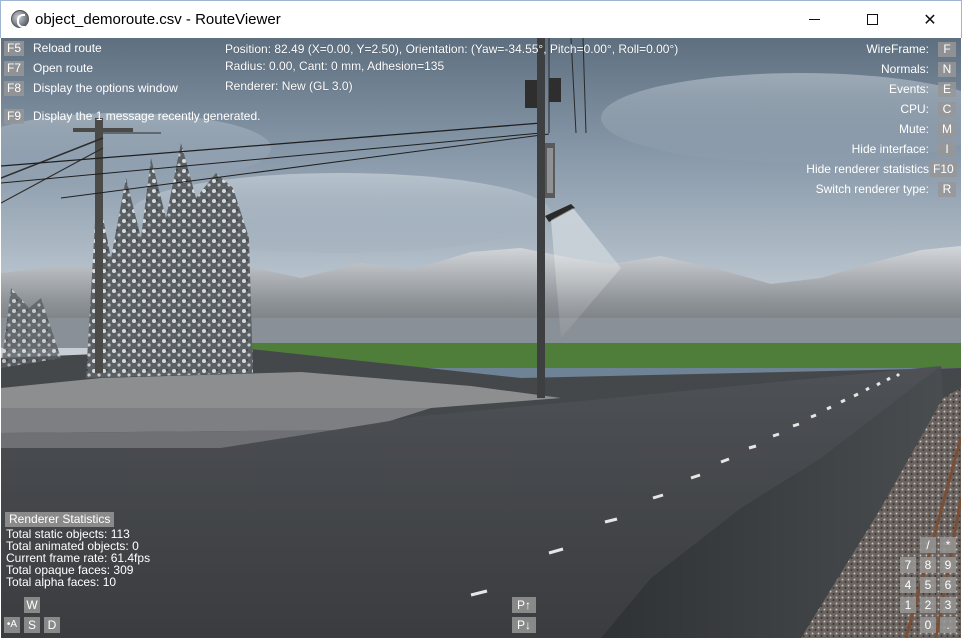  What do you see at coordinates (948, 605) in the screenshot?
I see `numpad-3-key: 3` at bounding box center [948, 605].